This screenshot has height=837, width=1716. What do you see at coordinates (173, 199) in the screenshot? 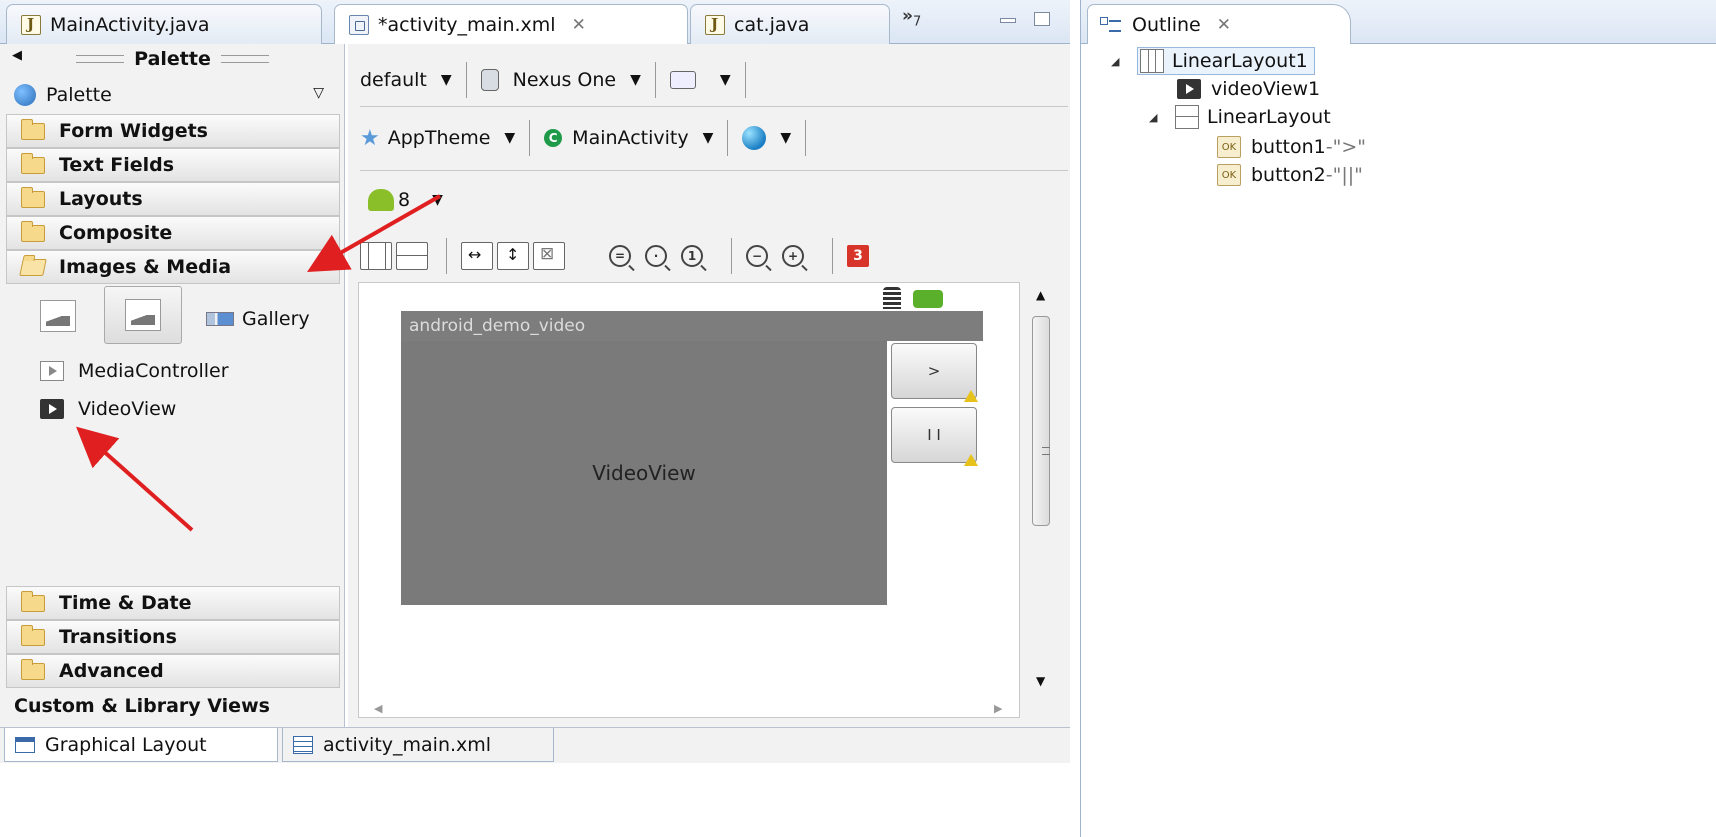
I see `category-layouts: Layouts` at bounding box center [173, 199].